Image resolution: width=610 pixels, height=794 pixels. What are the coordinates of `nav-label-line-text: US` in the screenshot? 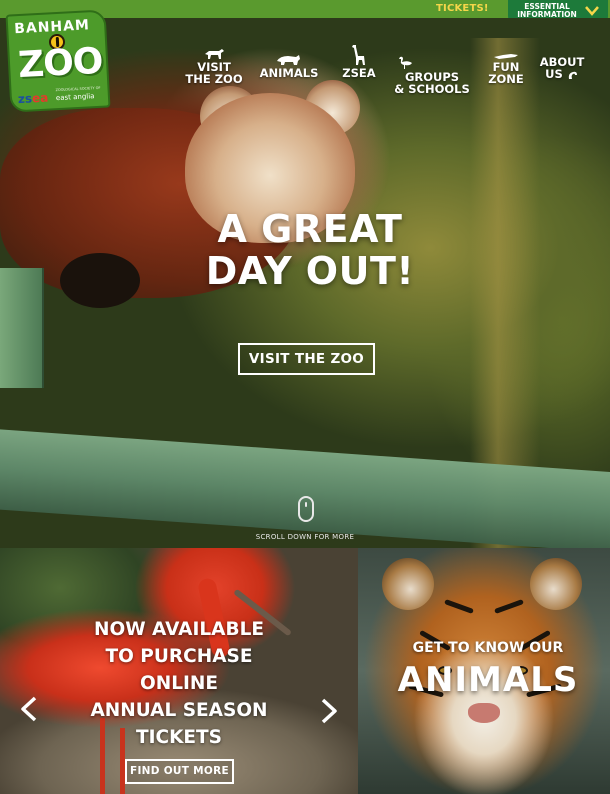 It's located at (554, 74).